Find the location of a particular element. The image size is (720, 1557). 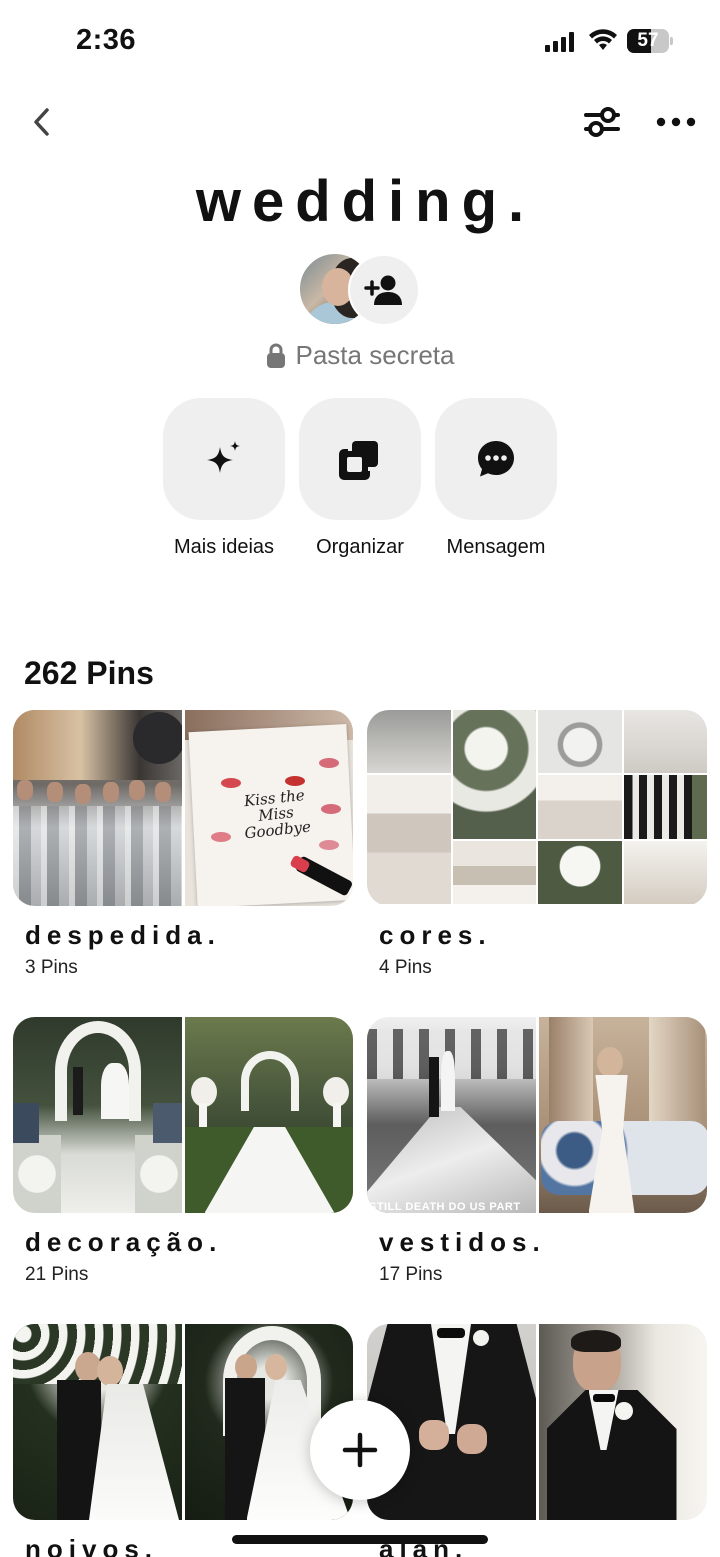

section-pin-count: 21 Pins is located at coordinates (57, 1274).